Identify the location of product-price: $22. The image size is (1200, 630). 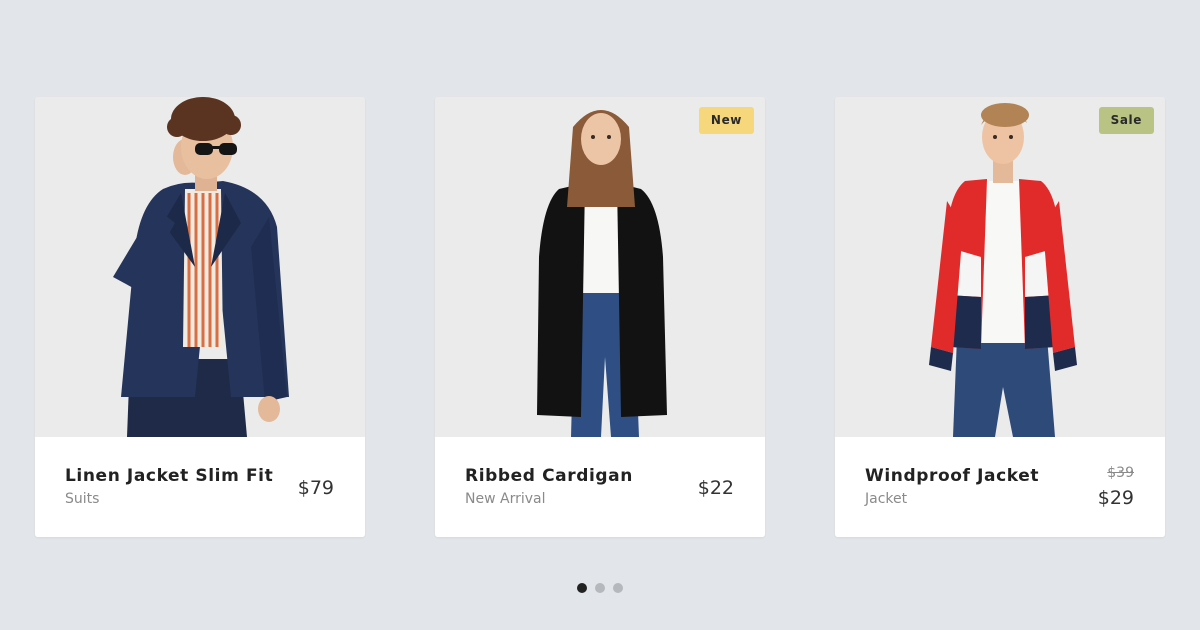
(715, 488).